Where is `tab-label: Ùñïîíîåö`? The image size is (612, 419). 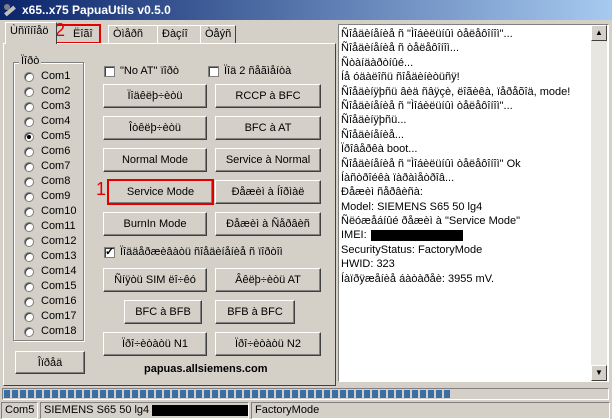 tab-label: Ùñïîíîåö is located at coordinates (29, 31).